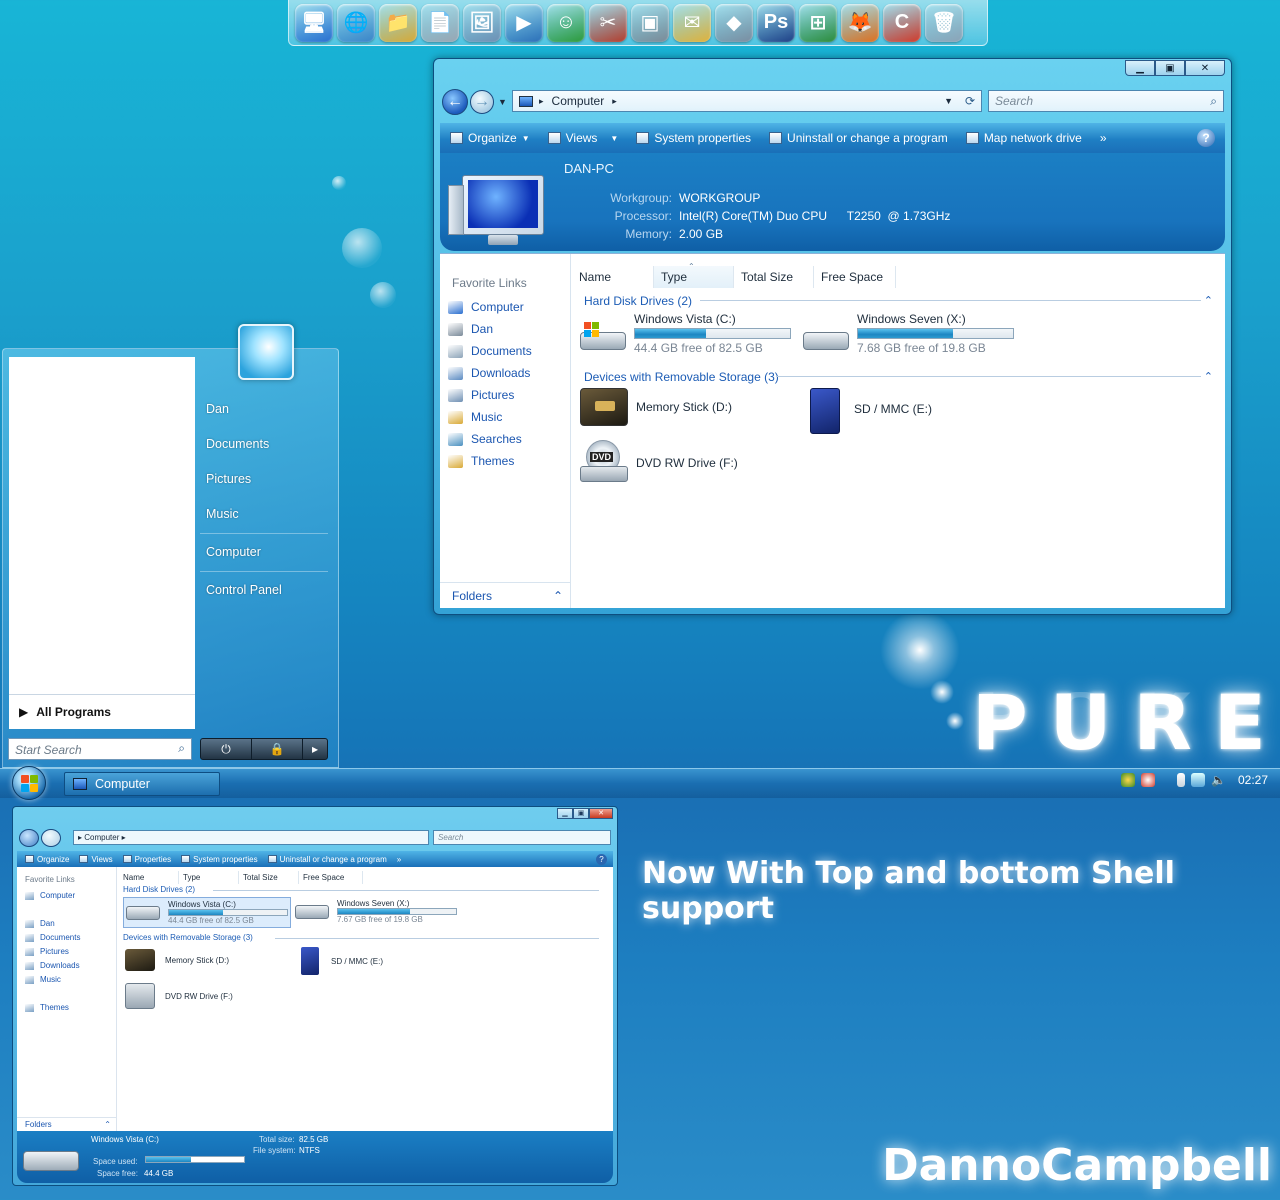  What do you see at coordinates (1148, 780) in the screenshot?
I see `messenger-status-icon` at bounding box center [1148, 780].